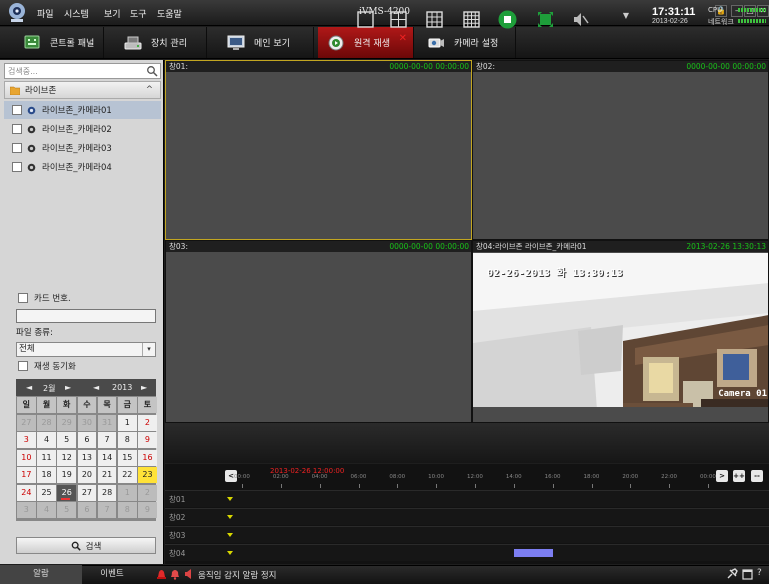 Image resolution: width=769 pixels, height=584 pixels. Describe the element at coordinates (148, 349) in the screenshot. I see `chevron-down-icon: ▾` at that location.